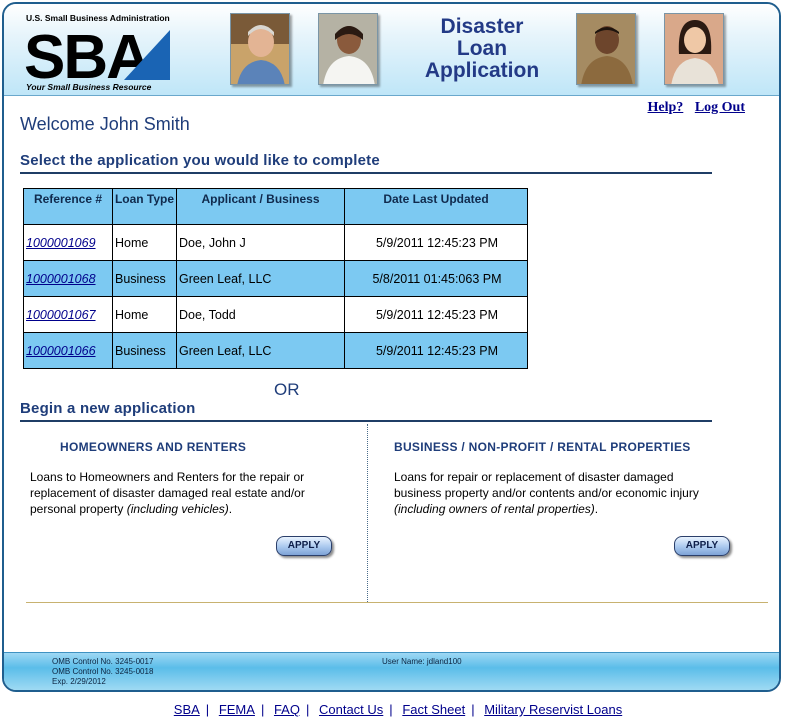  Describe the element at coordinates (422, 661) in the screenshot. I see `user-name-label: User Name: jdland100` at that location.